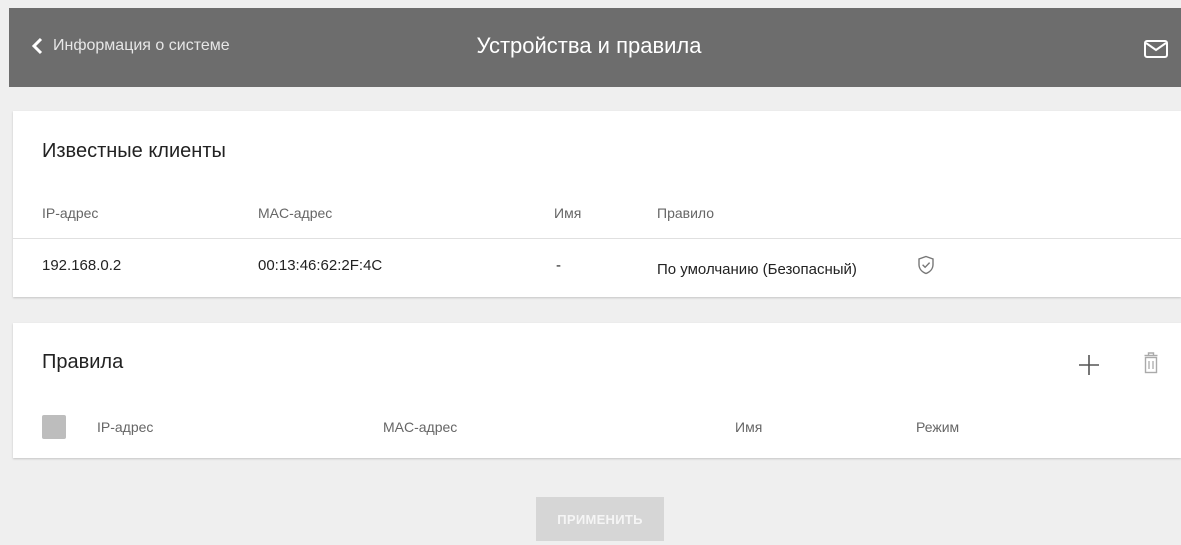 The image size is (1181, 545). What do you see at coordinates (600, 519) in the screenshot?
I see `apply-button: ПРИМЕНИТЬ` at bounding box center [600, 519].